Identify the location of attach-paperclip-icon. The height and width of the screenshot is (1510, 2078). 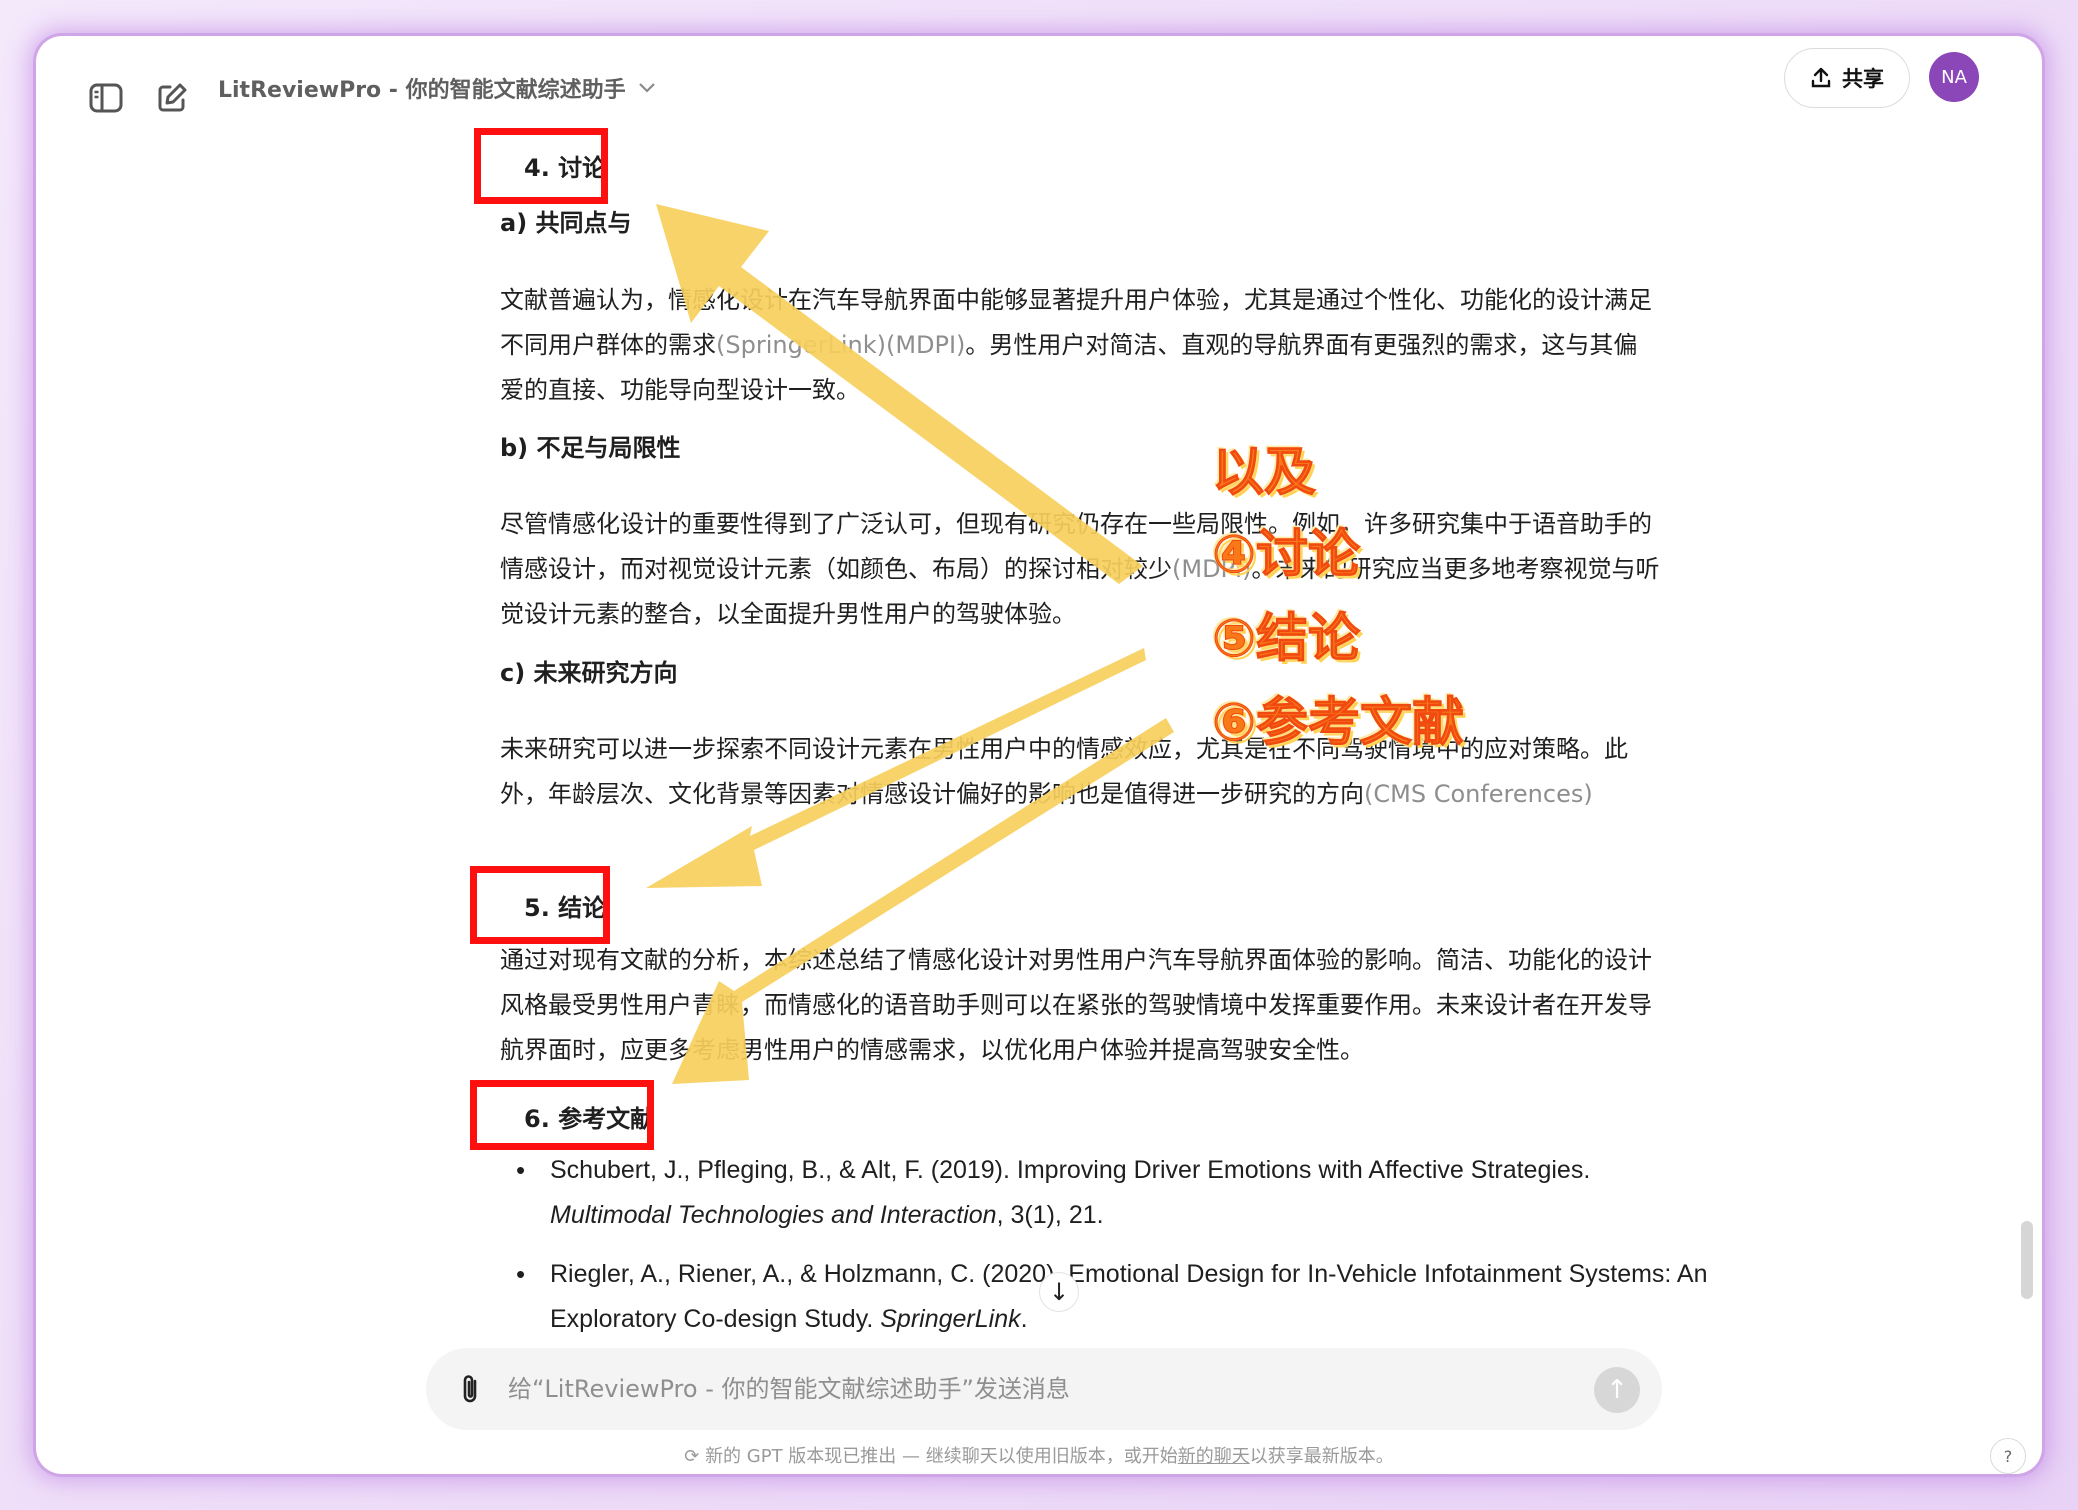
(470, 1389).